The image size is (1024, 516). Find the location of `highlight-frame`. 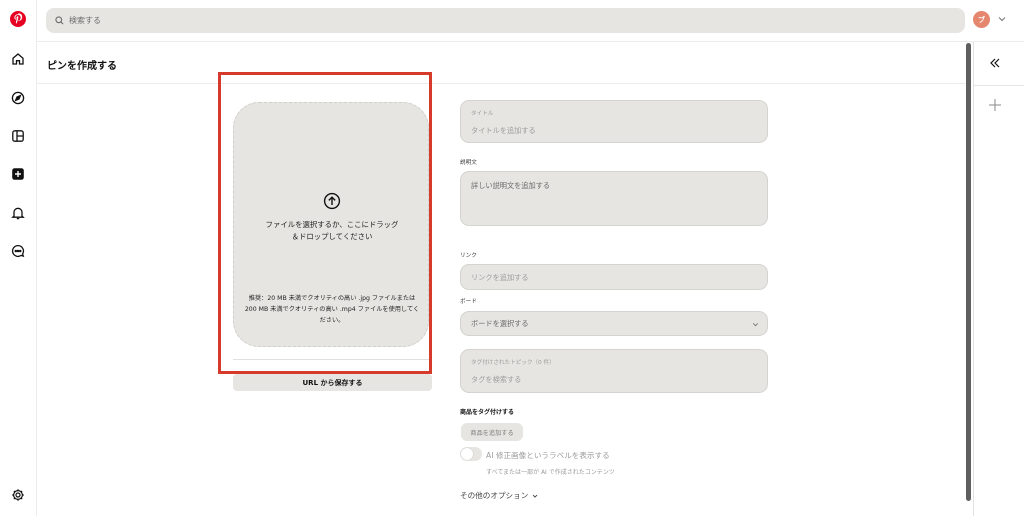

highlight-frame is located at coordinates (325, 223).